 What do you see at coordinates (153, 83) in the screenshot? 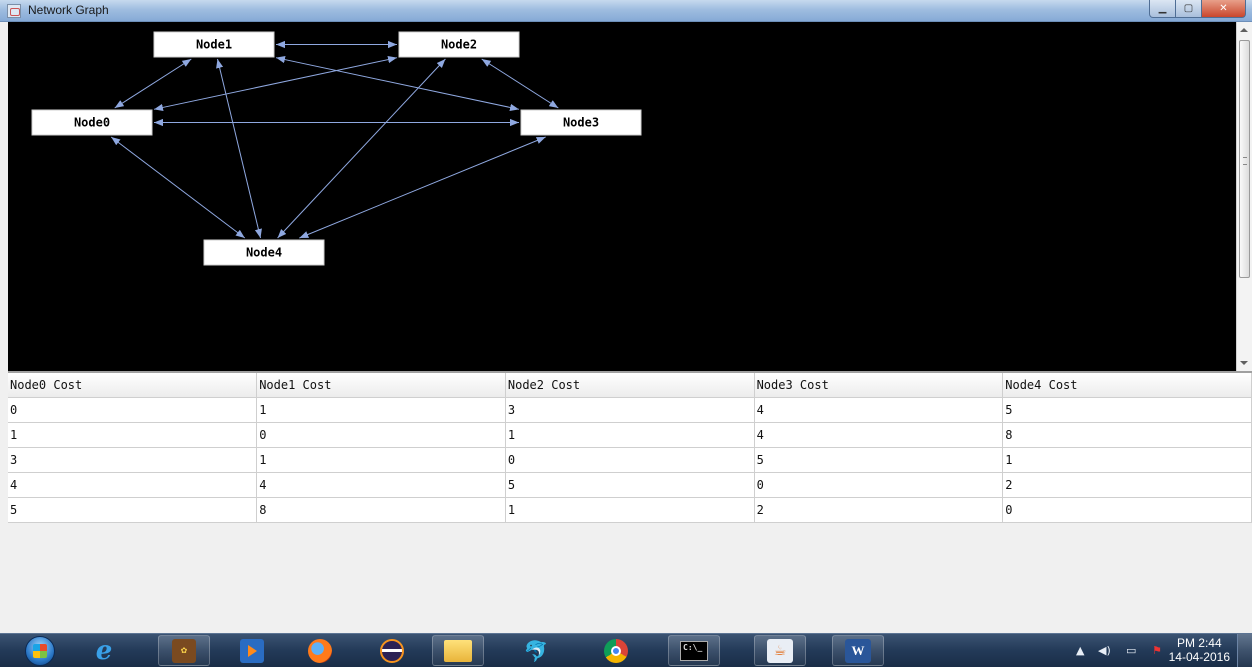
I see `graph-edge-node1-node0` at bounding box center [153, 83].